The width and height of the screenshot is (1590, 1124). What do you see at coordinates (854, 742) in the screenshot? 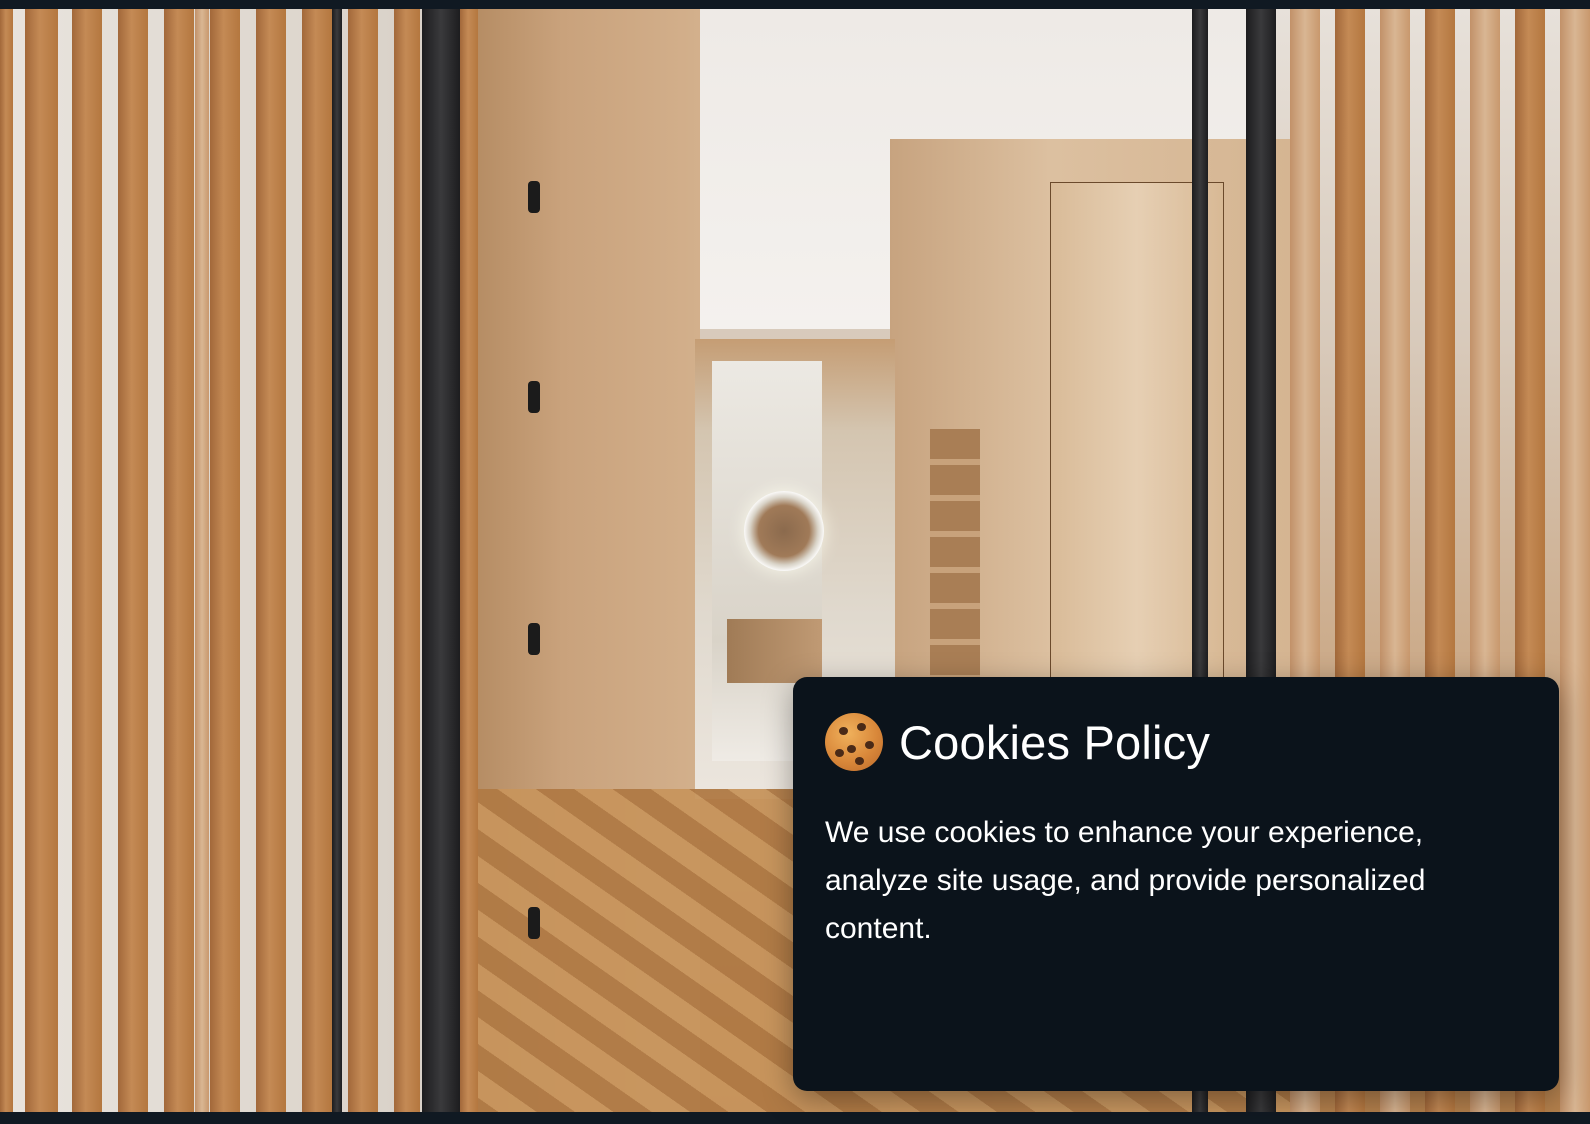
I see `cookie-icon` at bounding box center [854, 742].